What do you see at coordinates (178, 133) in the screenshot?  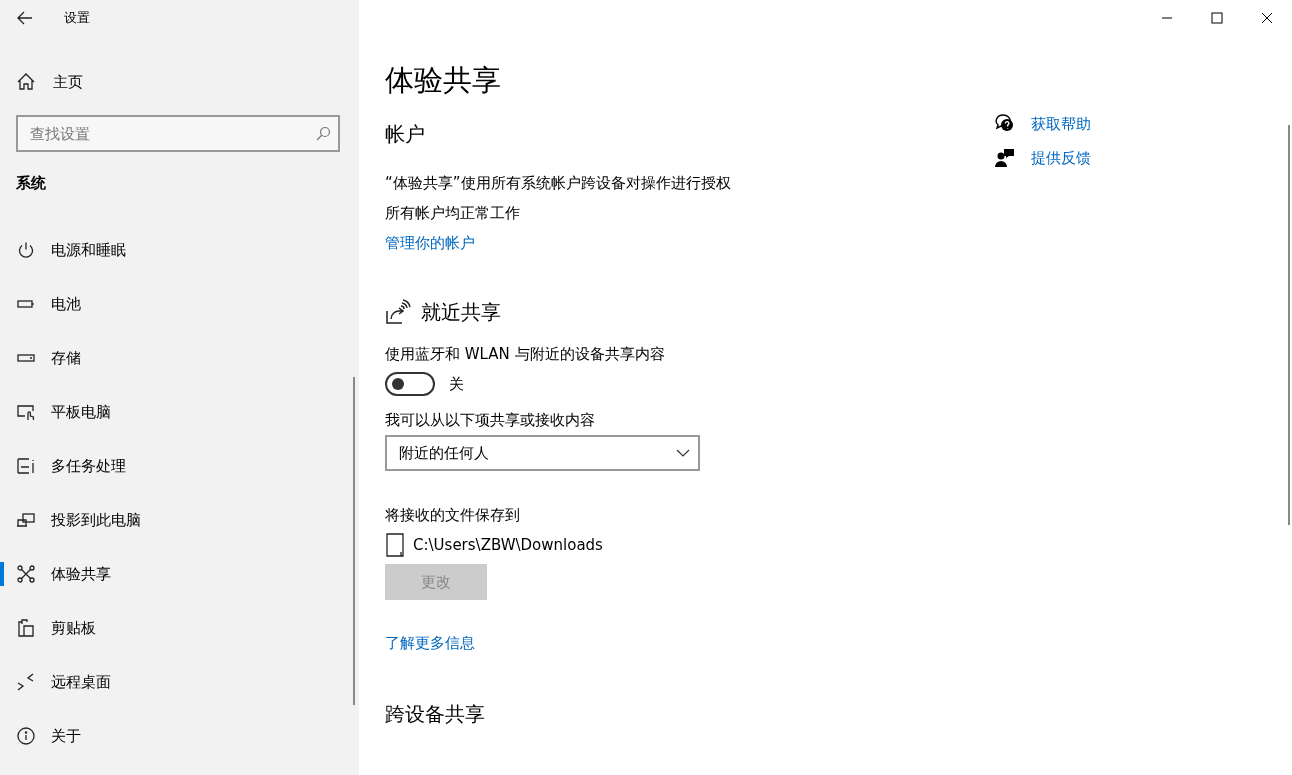 I see `search-field: 查找设置` at bounding box center [178, 133].